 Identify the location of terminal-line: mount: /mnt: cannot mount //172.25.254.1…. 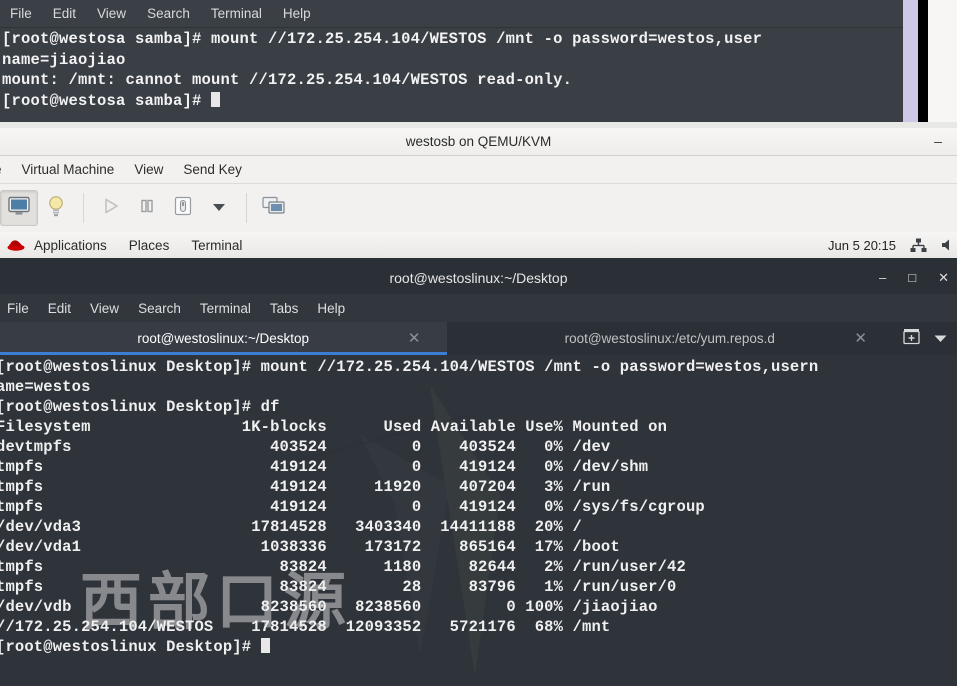
(287, 80).